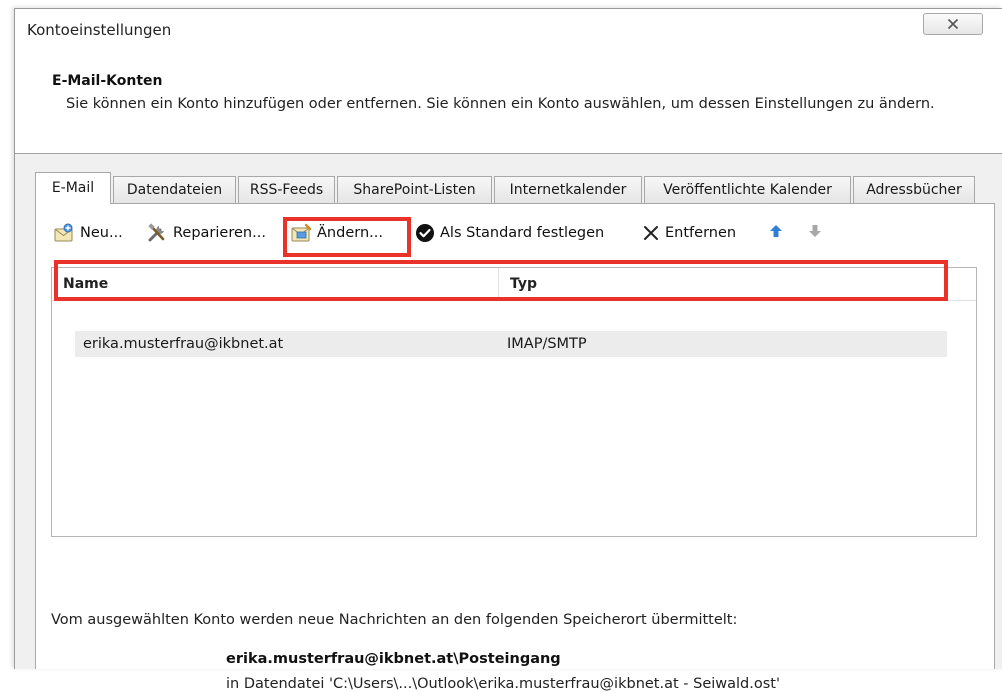 This screenshot has width=1002, height=692. What do you see at coordinates (393, 659) in the screenshot?
I see `delivery-location: erika.musterfrau@ikbnet.at\Posteingang` at bounding box center [393, 659].